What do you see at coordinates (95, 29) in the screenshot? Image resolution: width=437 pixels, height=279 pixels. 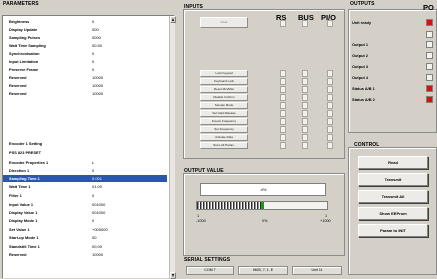 I see `param-value: 000` at bounding box center [95, 29].